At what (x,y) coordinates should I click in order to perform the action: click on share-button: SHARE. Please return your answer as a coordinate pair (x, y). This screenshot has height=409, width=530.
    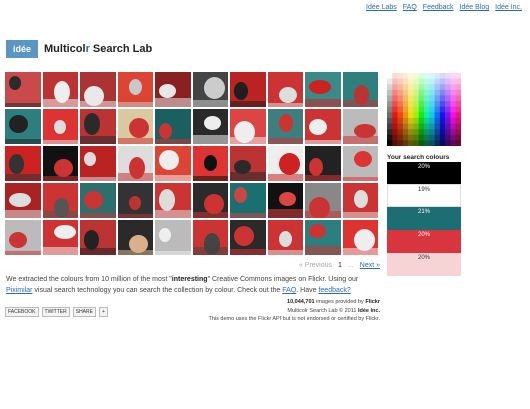
    Looking at the image, I should click on (84, 312).